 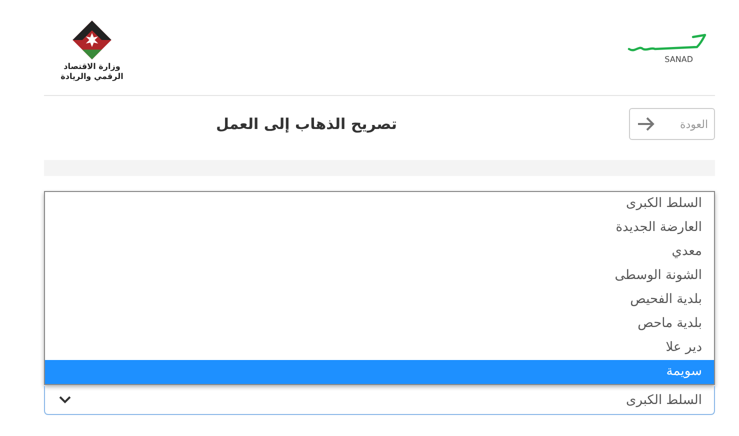 I want to click on sanad-logo-text: SANAD, so click(x=678, y=59).